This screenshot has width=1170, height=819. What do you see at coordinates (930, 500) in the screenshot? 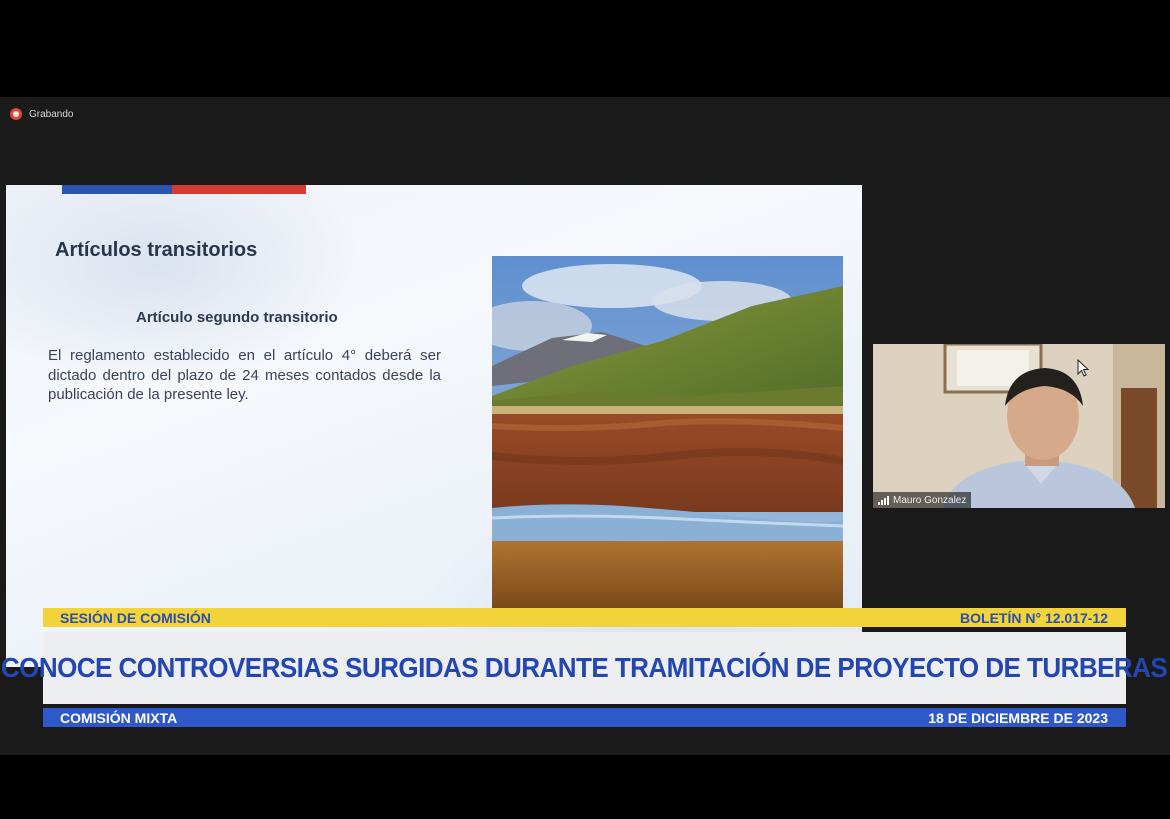
I see `participant-name: Mauro Gonzalez` at bounding box center [930, 500].